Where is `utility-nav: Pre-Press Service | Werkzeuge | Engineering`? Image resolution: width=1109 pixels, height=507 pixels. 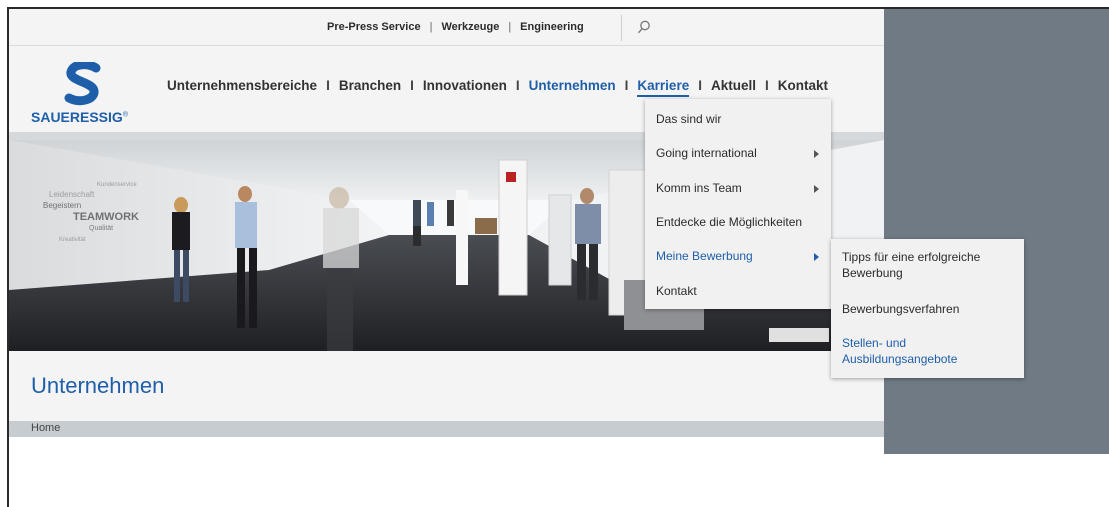
utility-nav: Pre-Press Service | Werkzeuge | Engineering is located at coordinates (455, 27).